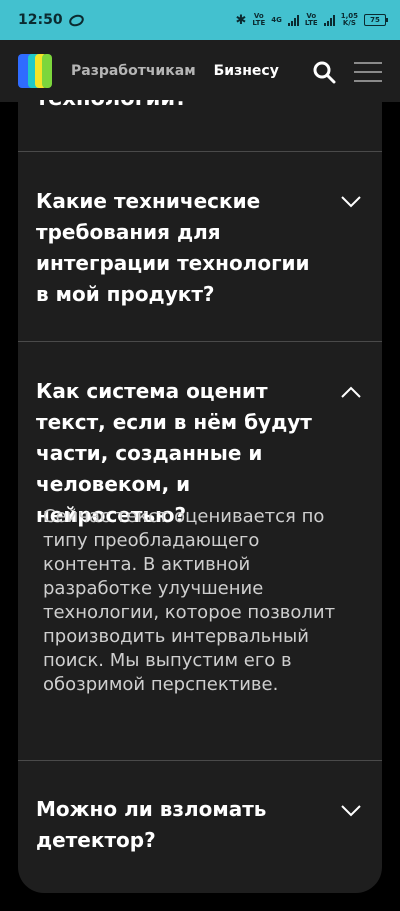 Image resolution: width=400 pixels, height=911 pixels. What do you see at coordinates (76, 20) in the screenshot?
I see `notification-icon` at bounding box center [76, 20].